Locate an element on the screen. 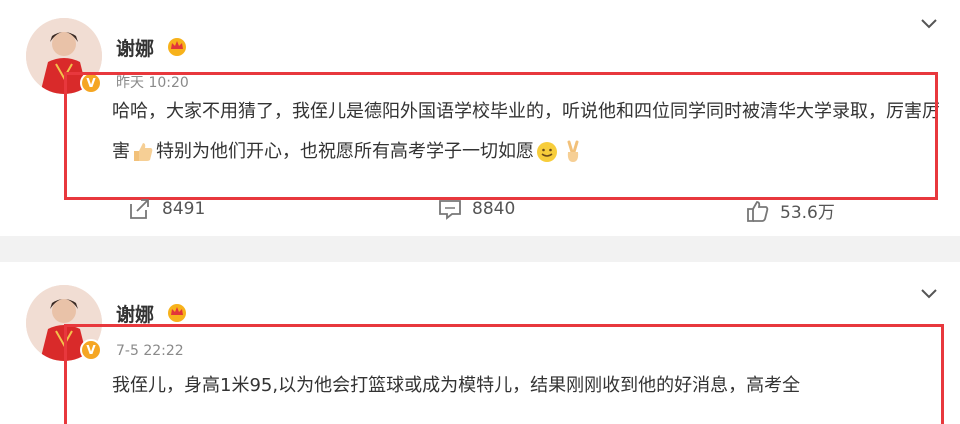 This screenshot has height=424, width=960. thumbs-up-icon is located at coordinates (758, 211).